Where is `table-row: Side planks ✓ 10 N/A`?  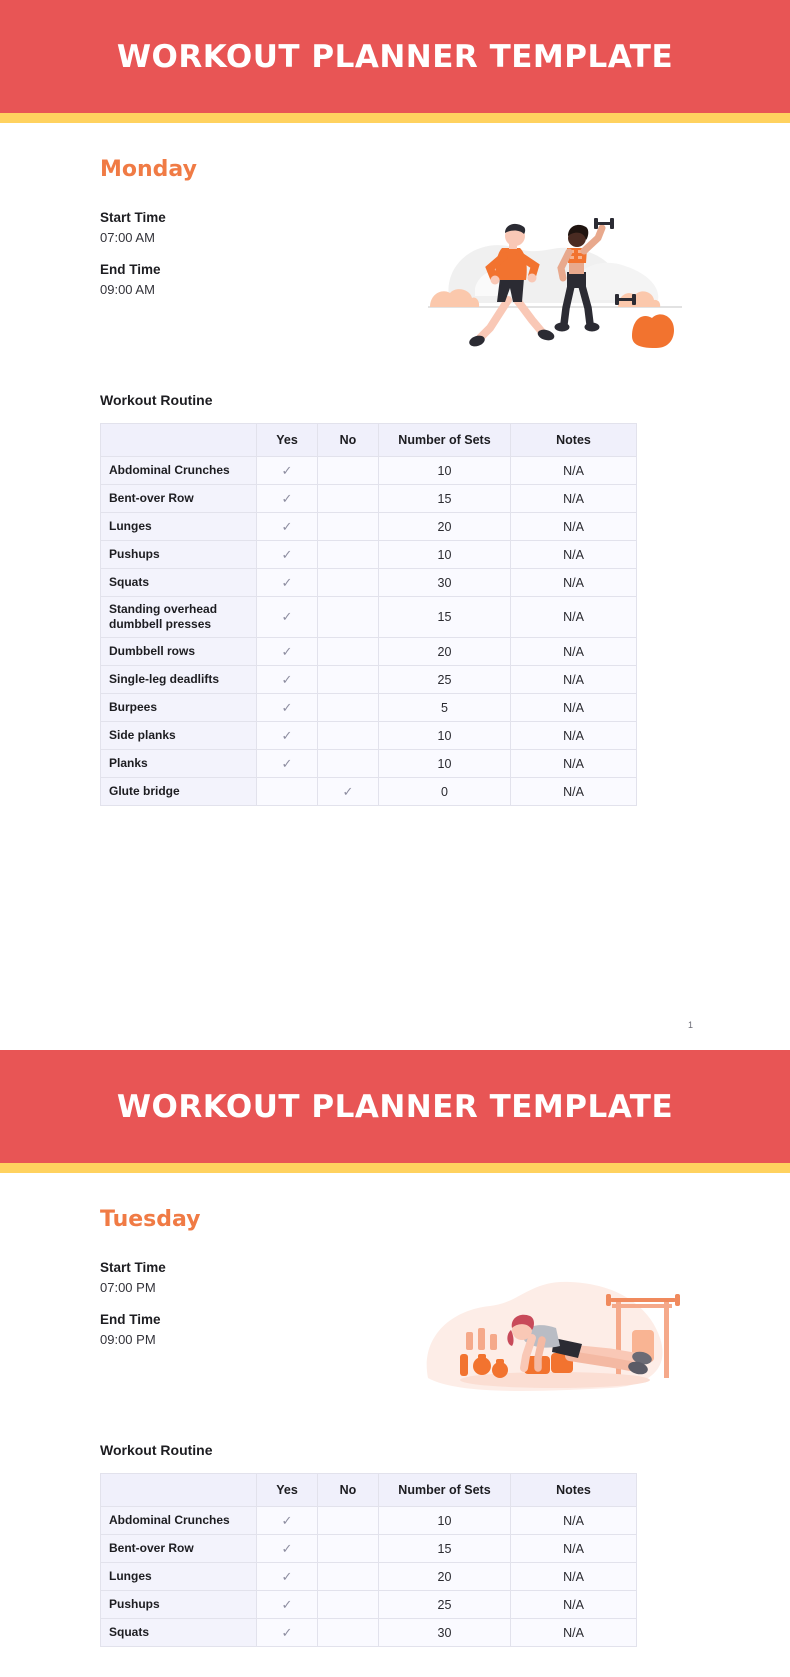
table-row: Side planks ✓ 10 N/A is located at coordinates (368, 735).